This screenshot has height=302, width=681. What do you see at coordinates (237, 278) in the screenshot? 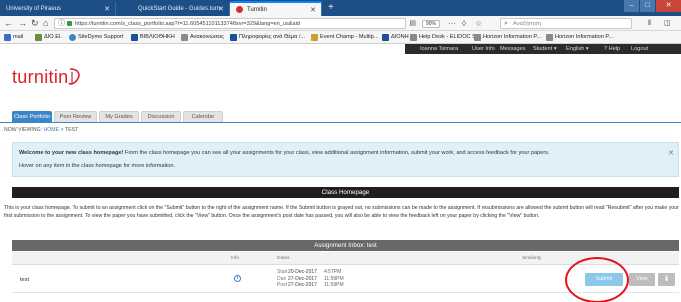
I see `info-icon: i` at bounding box center [237, 278].